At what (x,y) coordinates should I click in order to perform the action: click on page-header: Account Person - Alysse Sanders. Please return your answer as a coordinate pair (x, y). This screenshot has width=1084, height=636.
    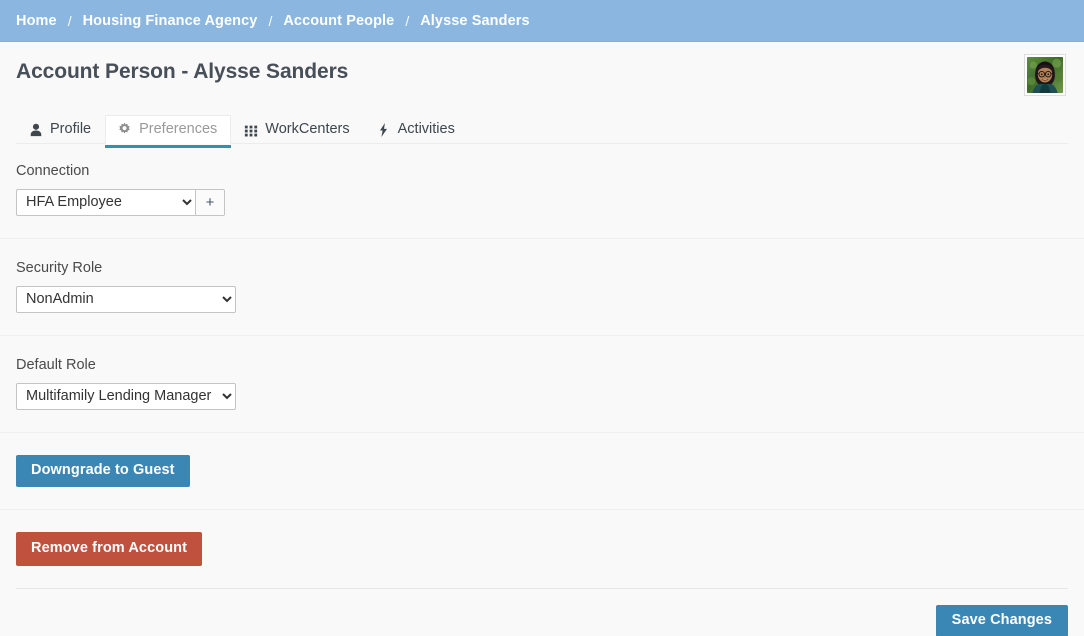
    Looking at the image, I should click on (542, 69).